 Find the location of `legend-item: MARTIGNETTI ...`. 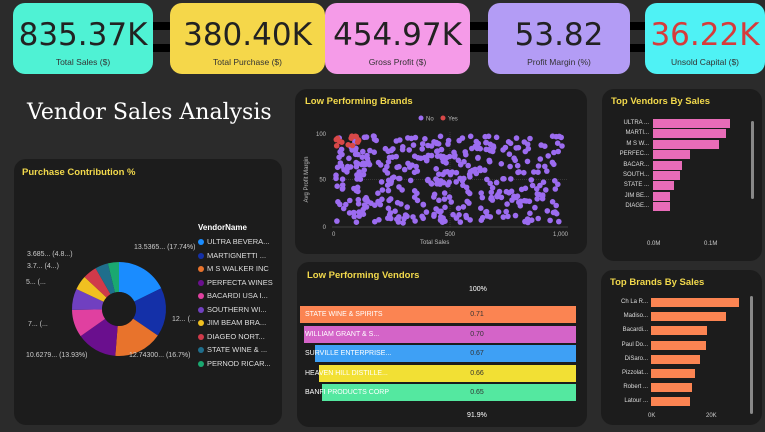

legend-item: MARTIGNETTI ... is located at coordinates (232, 255).